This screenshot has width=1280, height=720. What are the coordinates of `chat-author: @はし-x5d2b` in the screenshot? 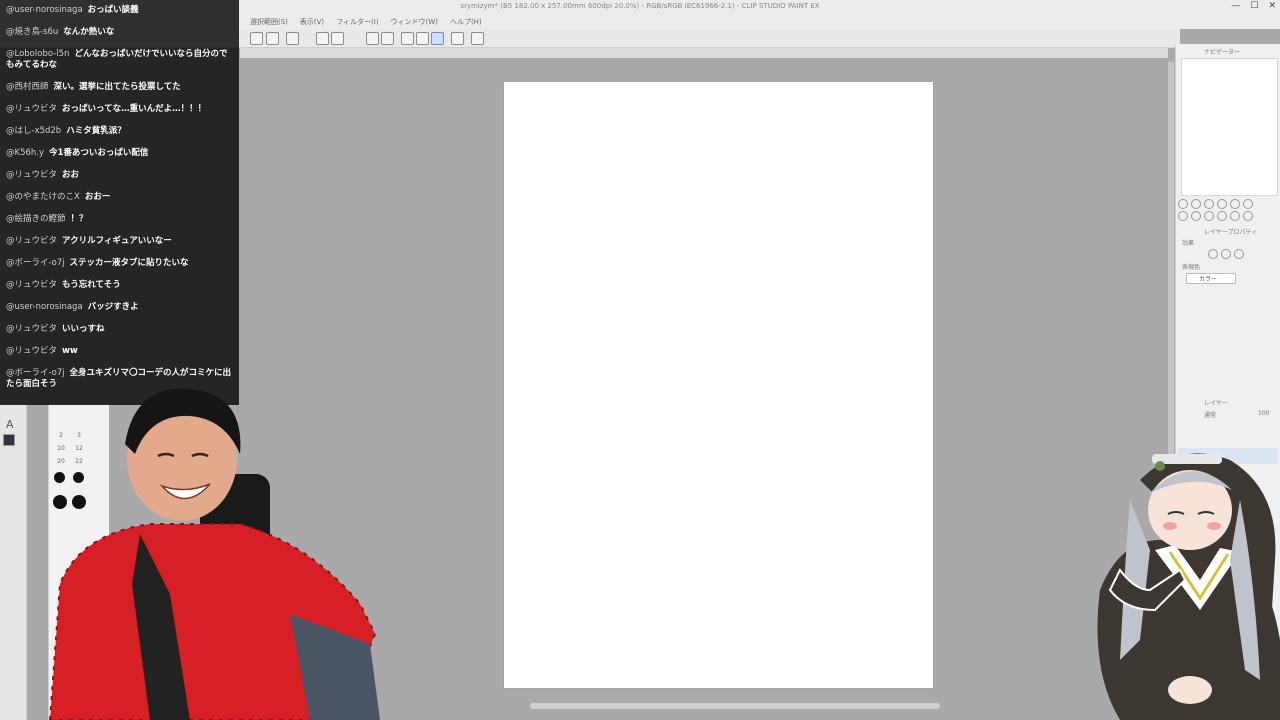 It's located at (34, 131).